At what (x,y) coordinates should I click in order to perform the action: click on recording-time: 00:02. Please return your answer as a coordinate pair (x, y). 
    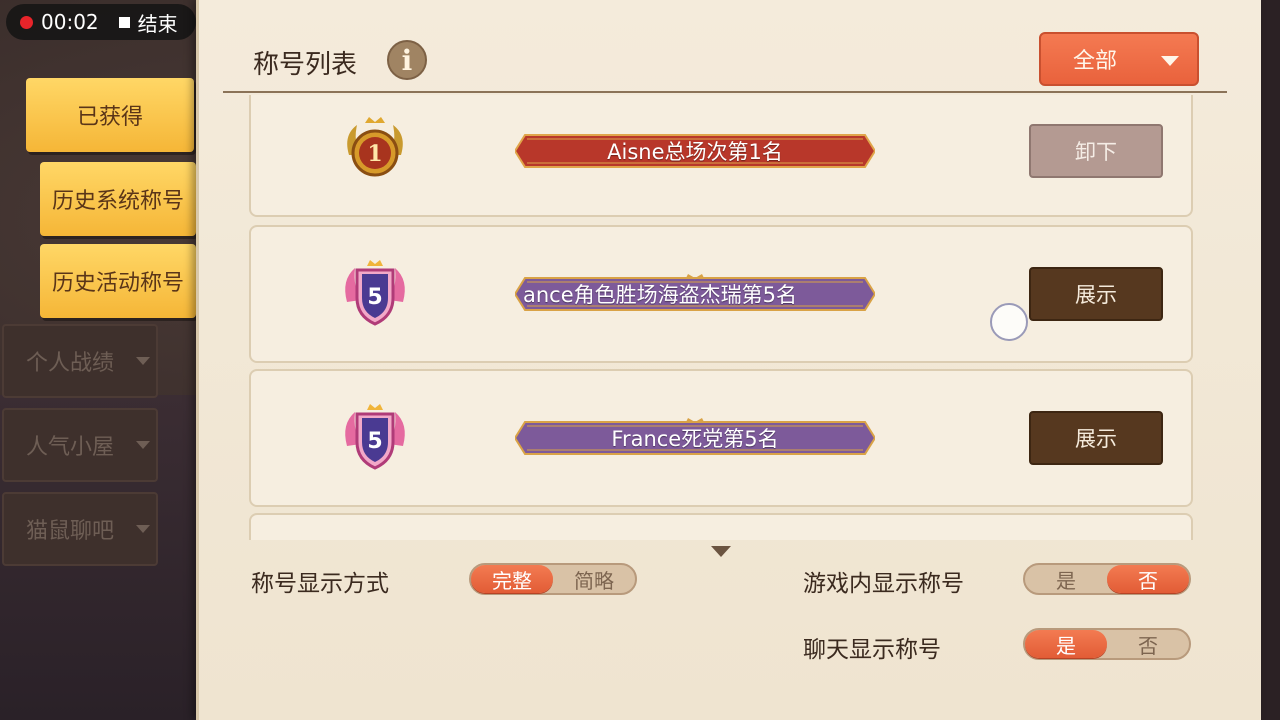
    Looking at the image, I should click on (70, 22).